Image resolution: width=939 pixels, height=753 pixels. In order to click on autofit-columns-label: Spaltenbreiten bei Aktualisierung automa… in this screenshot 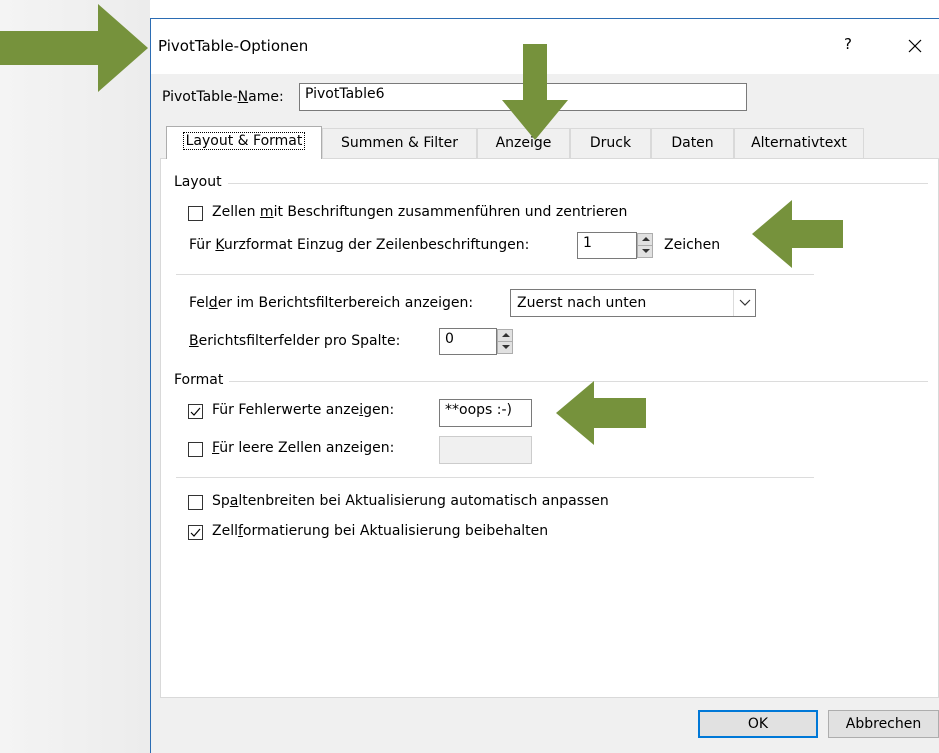, I will do `click(410, 501)`.